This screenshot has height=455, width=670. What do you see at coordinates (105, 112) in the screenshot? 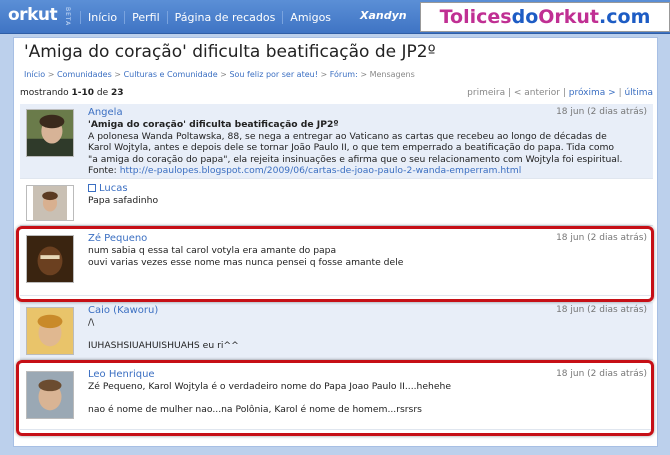
I see `post-author: Angela` at bounding box center [105, 112].